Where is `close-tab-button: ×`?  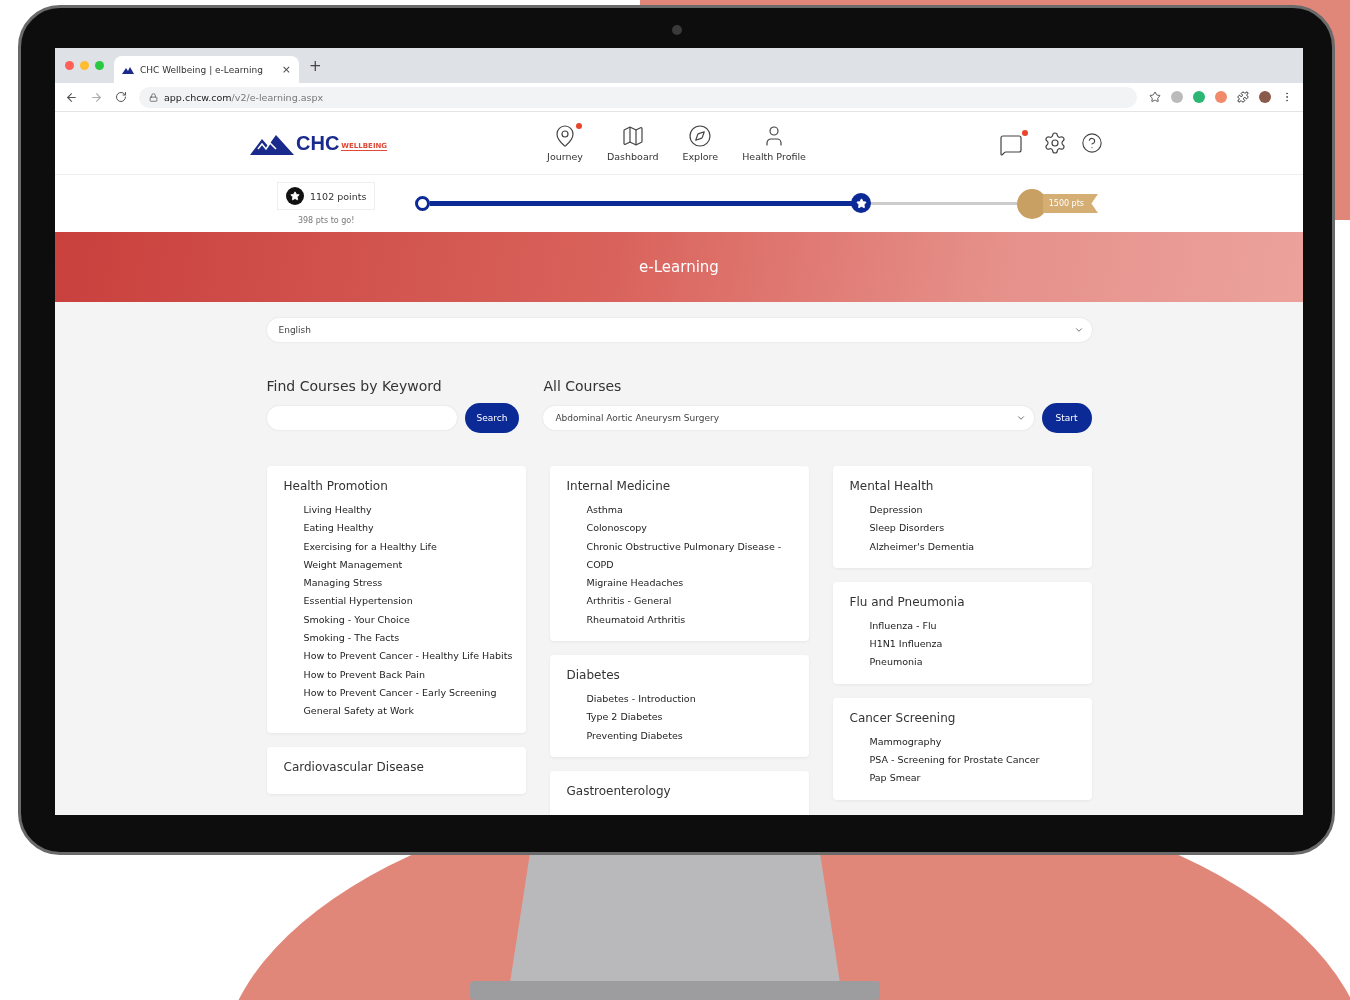 close-tab-button: × is located at coordinates (286, 69).